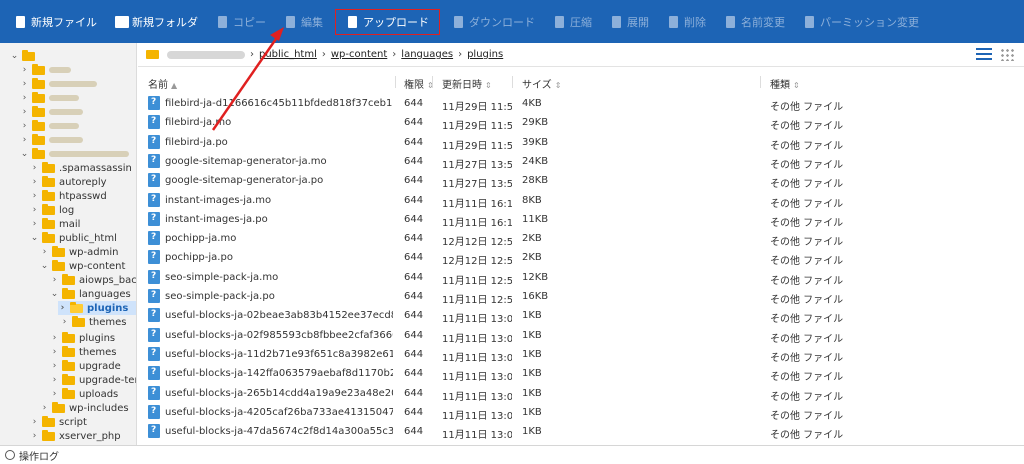 The height and width of the screenshot is (464, 1024). What do you see at coordinates (629, 22) in the screenshot?
I see `extract-button: 展開` at bounding box center [629, 22].